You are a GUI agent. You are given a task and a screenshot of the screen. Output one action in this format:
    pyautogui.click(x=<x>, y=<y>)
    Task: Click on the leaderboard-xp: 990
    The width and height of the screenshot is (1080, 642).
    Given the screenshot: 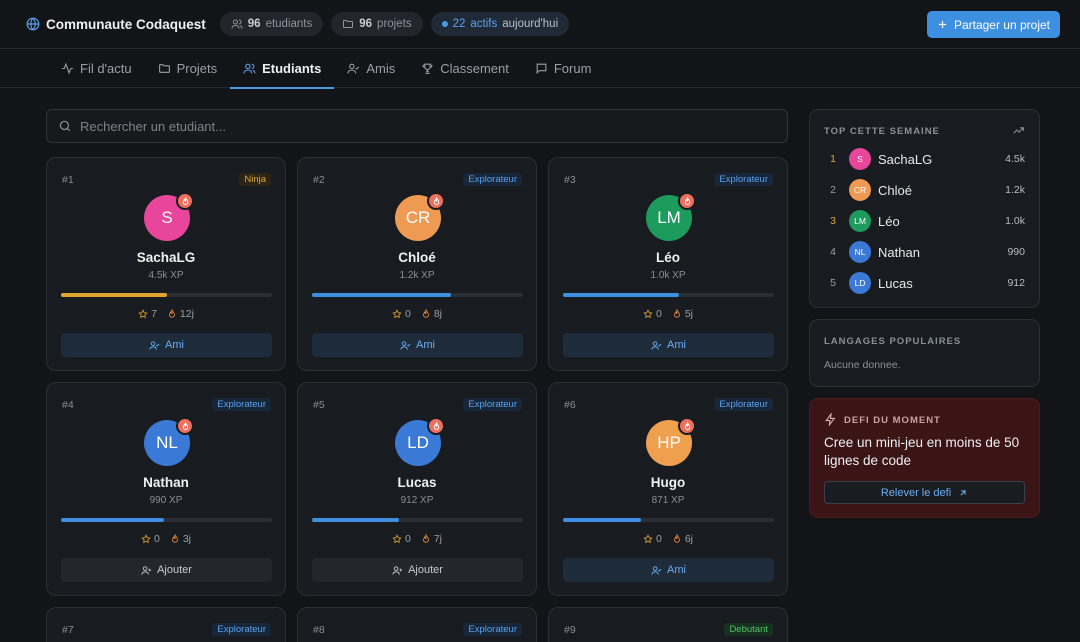 What is the action you would take?
    pyautogui.click(x=1016, y=252)
    